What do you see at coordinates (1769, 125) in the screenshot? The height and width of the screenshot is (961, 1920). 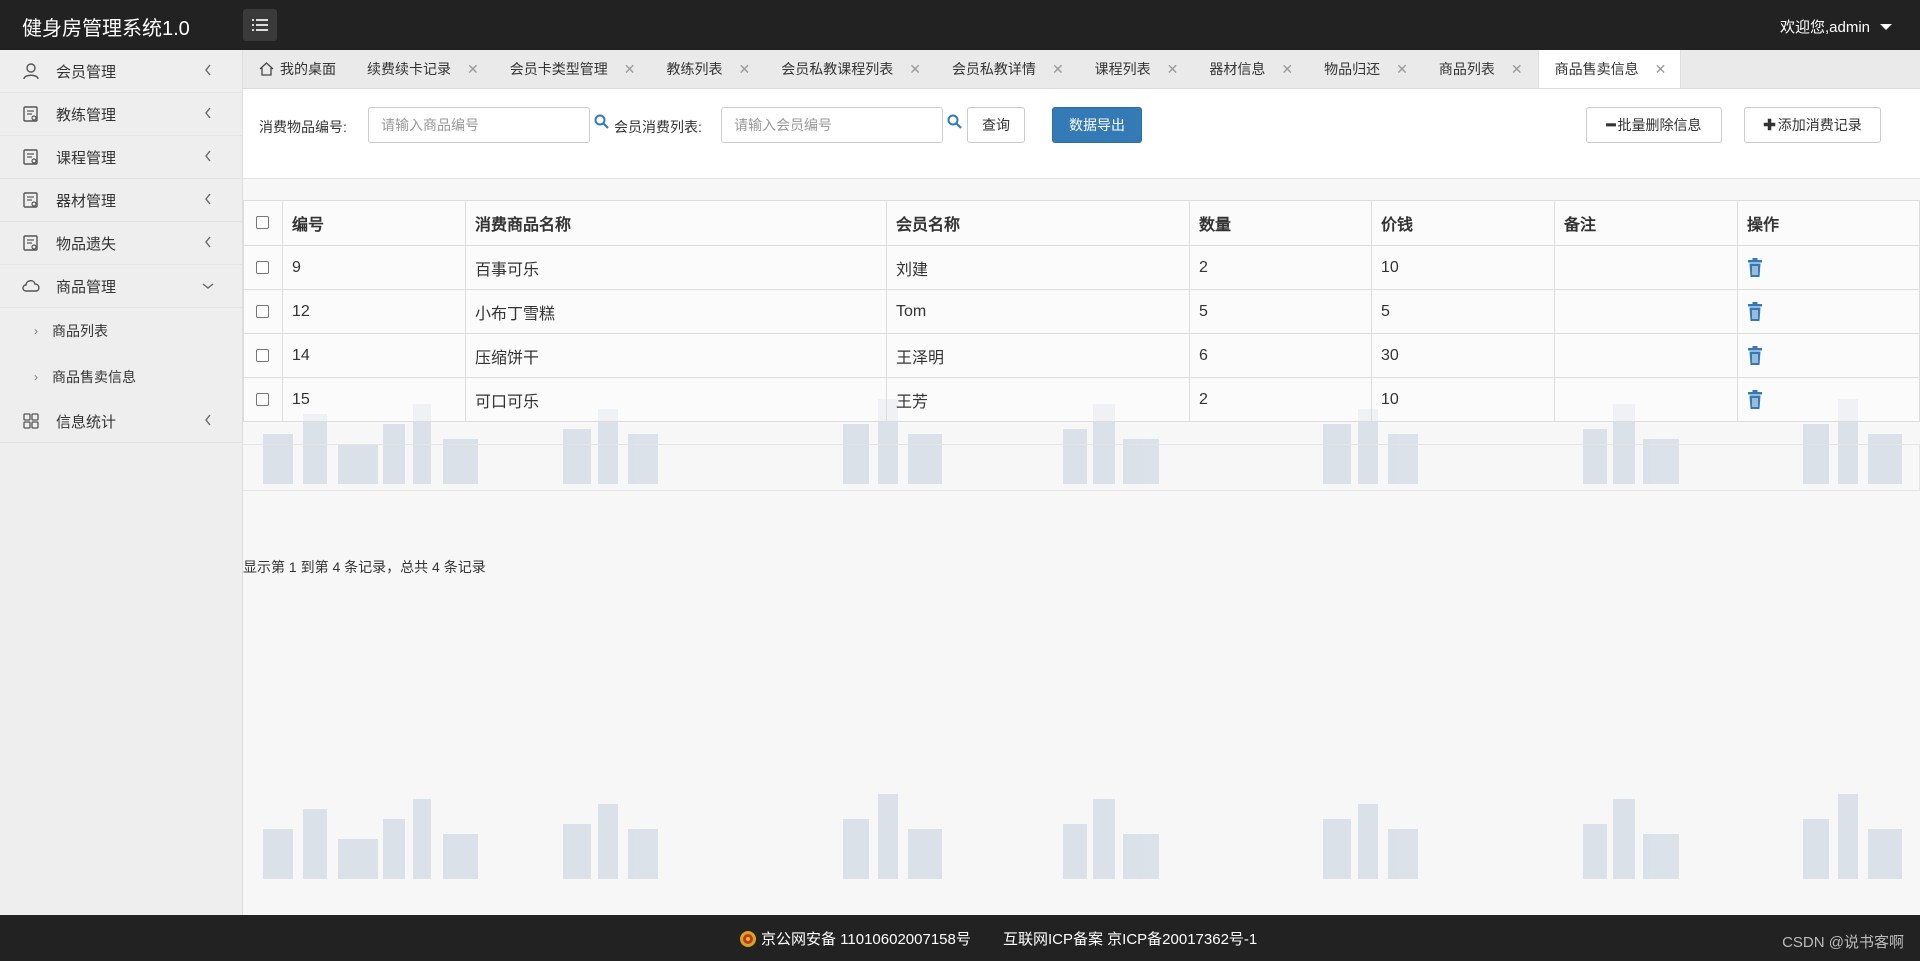 I see `plus-icon: ✚` at bounding box center [1769, 125].